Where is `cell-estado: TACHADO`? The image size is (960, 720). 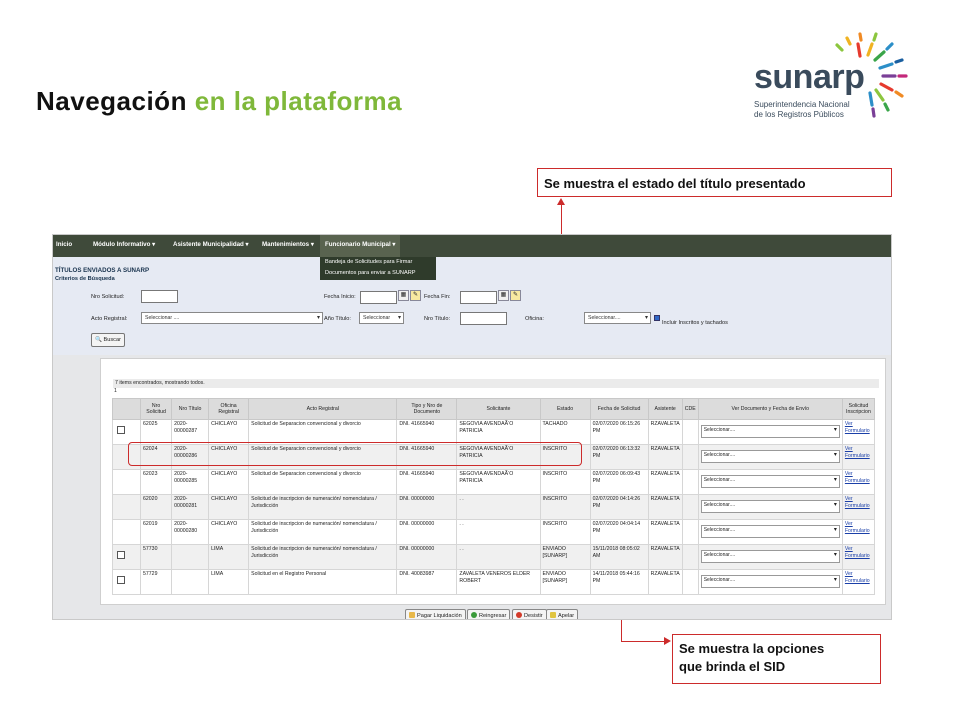 cell-estado: TACHADO is located at coordinates (565, 432).